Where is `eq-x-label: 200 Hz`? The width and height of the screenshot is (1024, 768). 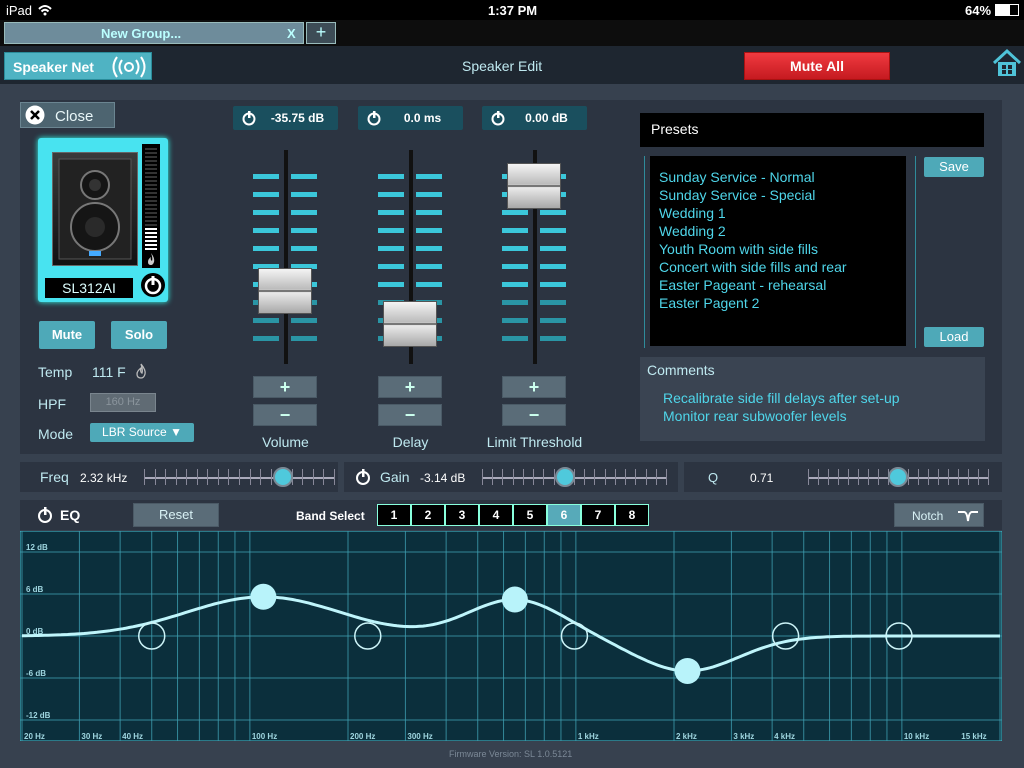 eq-x-label: 200 Hz is located at coordinates (362, 736).